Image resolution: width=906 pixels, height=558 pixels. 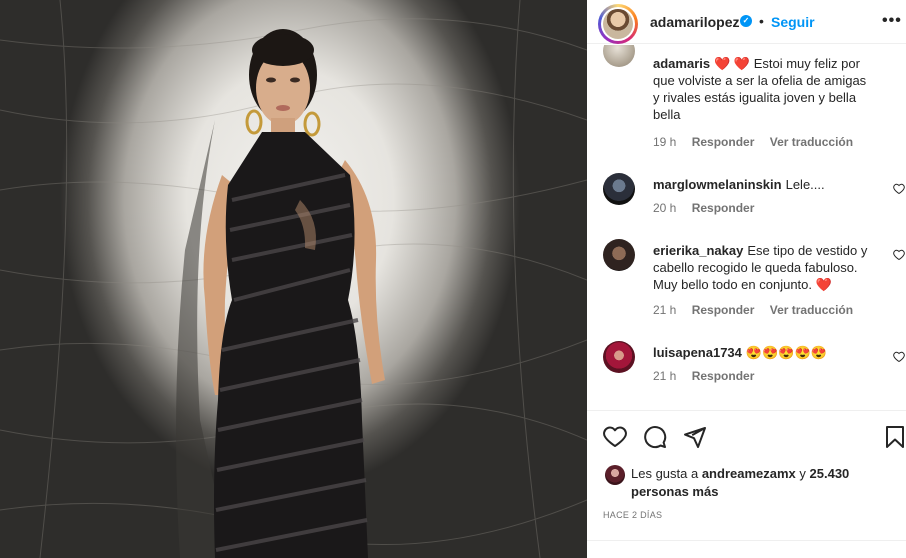 I want to click on follow-button: Seguir, so click(x=793, y=22).